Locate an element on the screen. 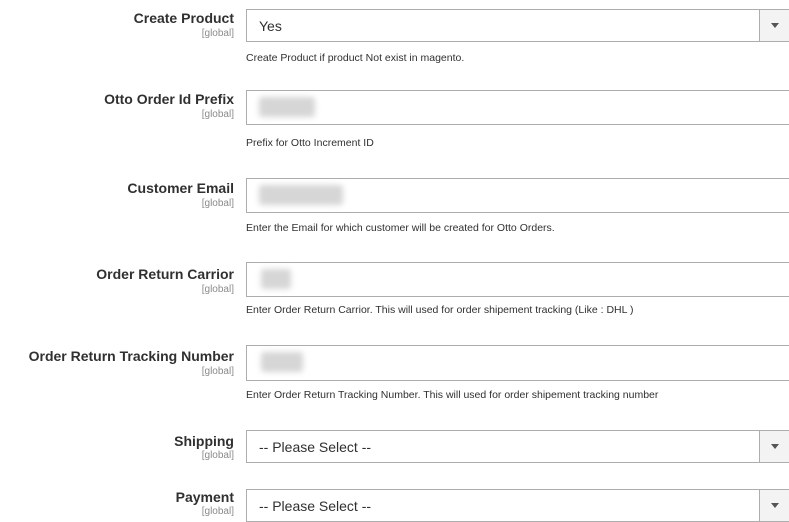  order-return-tracking-number-label: Order Return Tracking Number is located at coordinates (131, 356).